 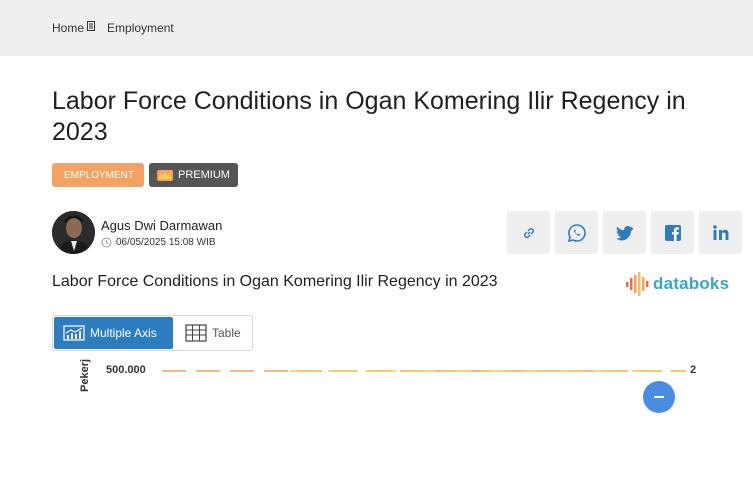 What do you see at coordinates (140, 28) in the screenshot?
I see `breadcrumb-current: Employment` at bounding box center [140, 28].